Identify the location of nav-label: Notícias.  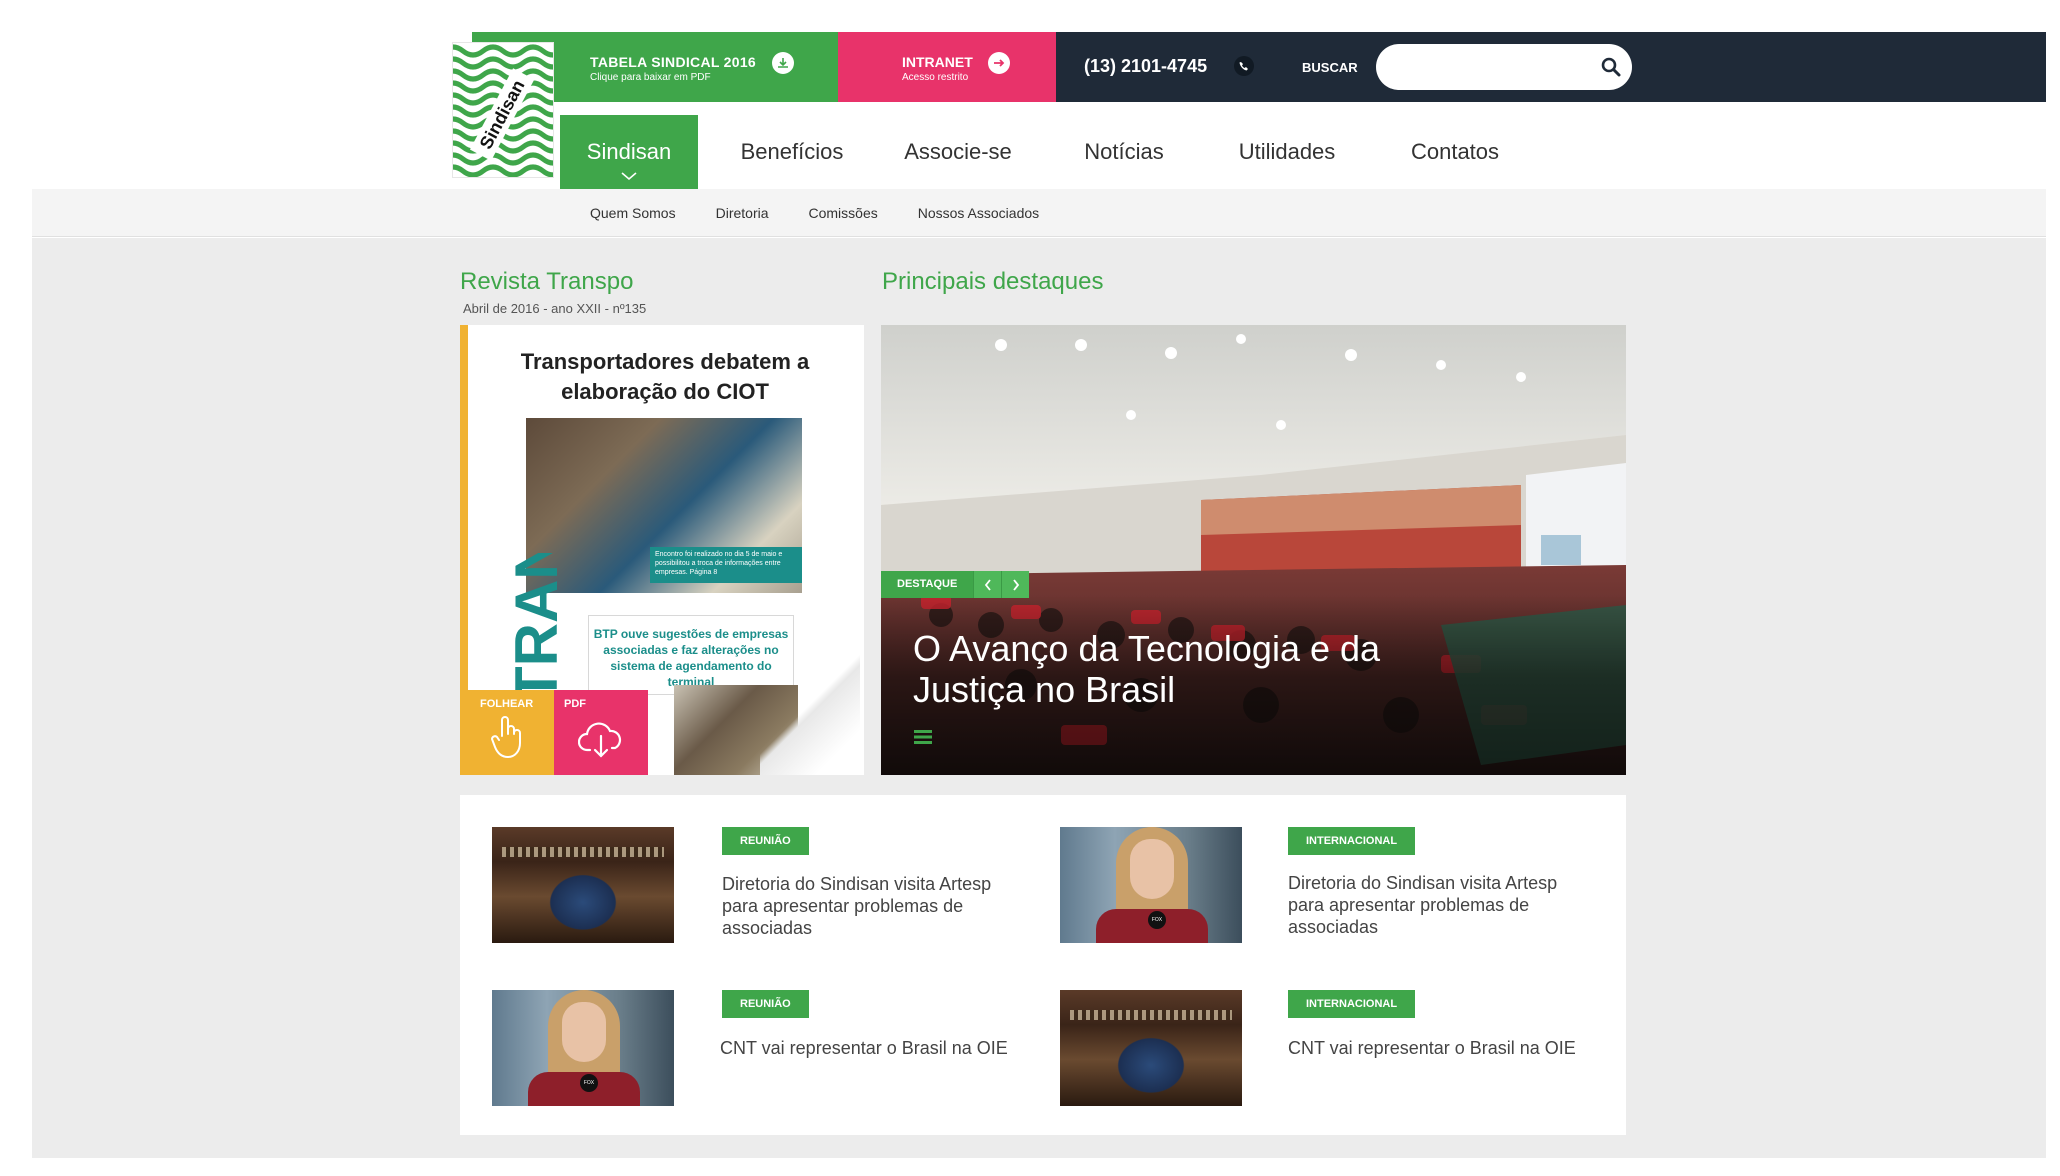
(1124, 151).